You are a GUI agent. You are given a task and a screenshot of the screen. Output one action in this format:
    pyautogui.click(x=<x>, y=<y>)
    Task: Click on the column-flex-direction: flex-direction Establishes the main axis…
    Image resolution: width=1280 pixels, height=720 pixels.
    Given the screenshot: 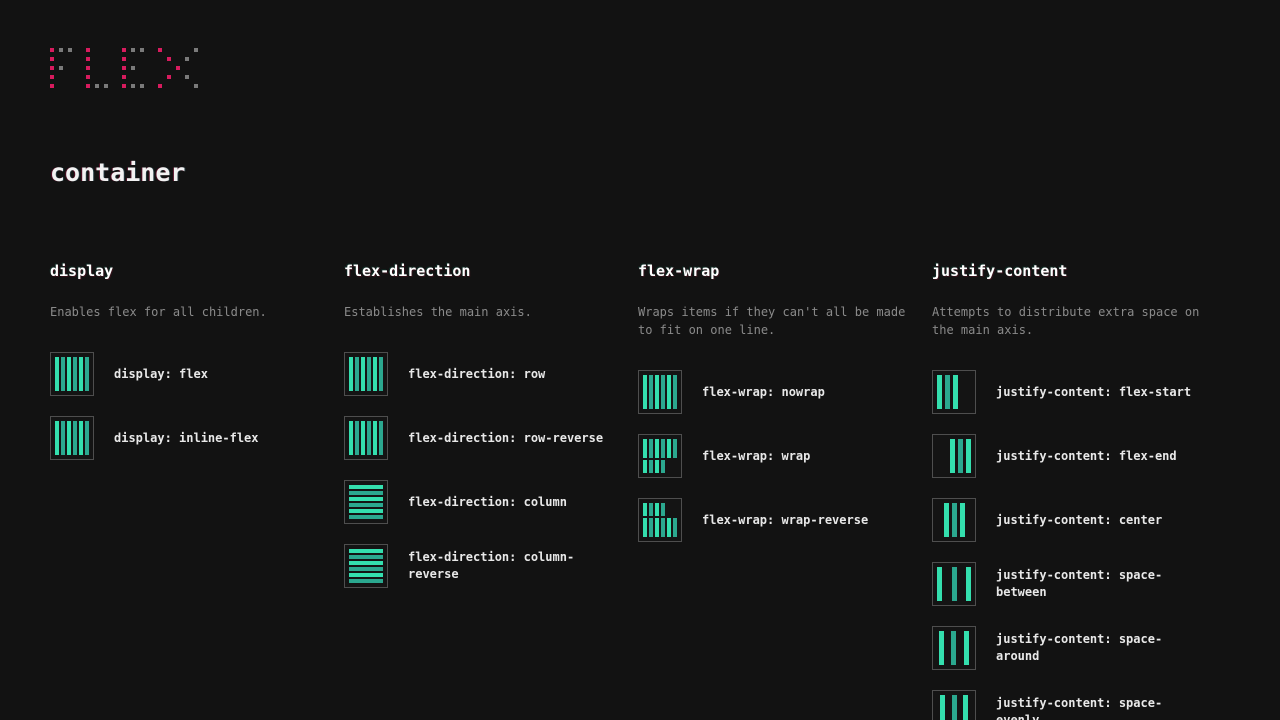 What is the action you would take?
    pyautogui.click(x=479, y=491)
    